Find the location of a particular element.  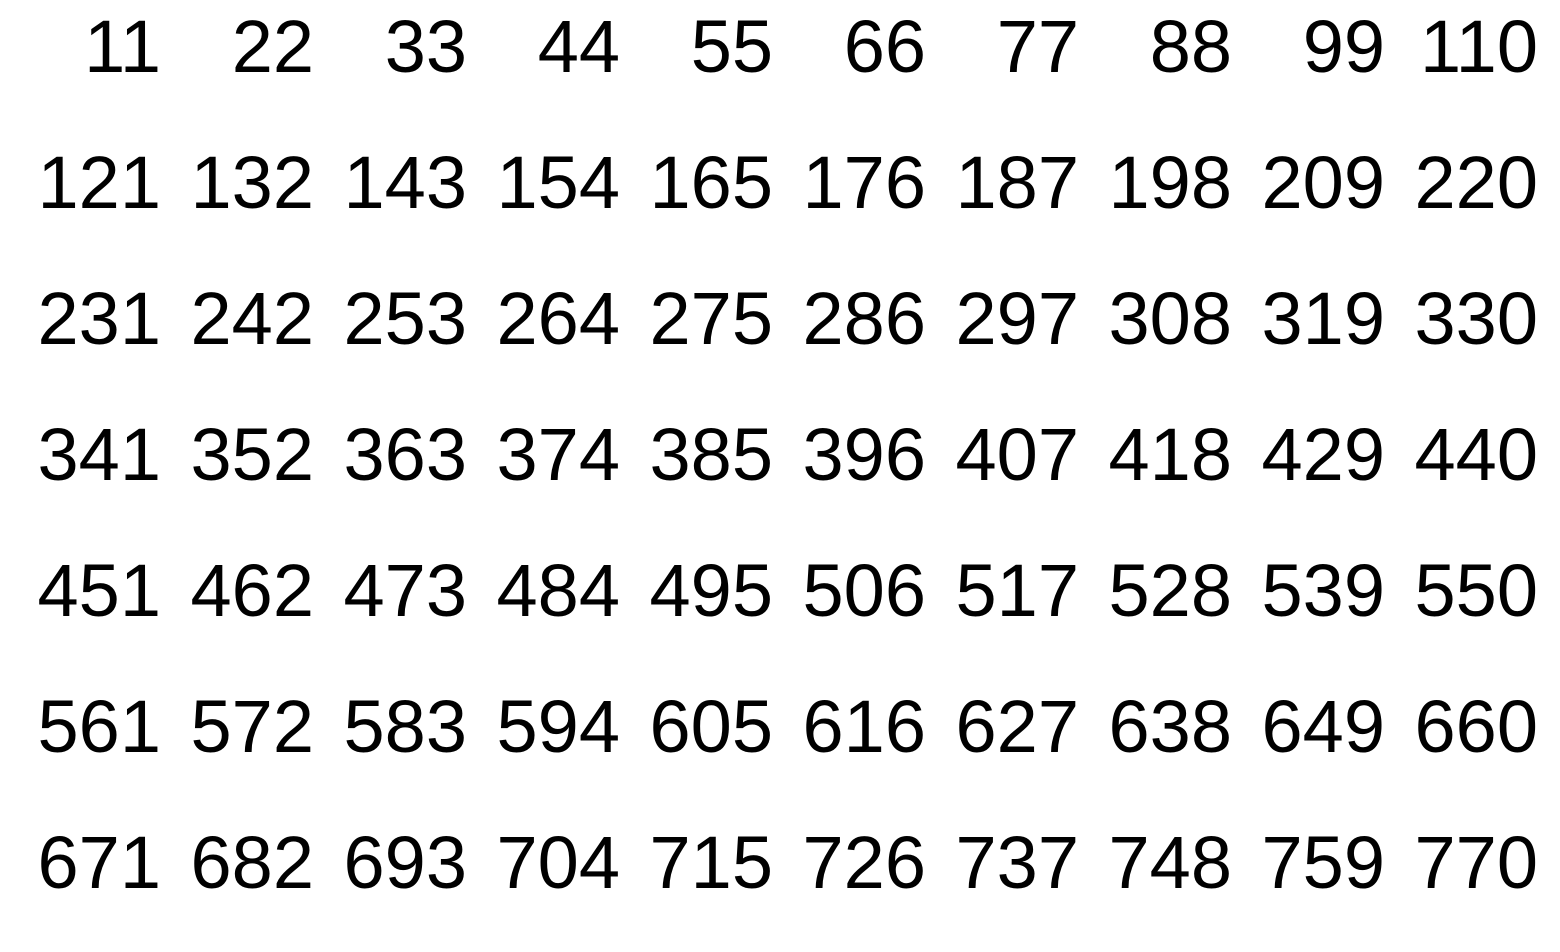

number-cell: 506 is located at coordinates (864, 590).